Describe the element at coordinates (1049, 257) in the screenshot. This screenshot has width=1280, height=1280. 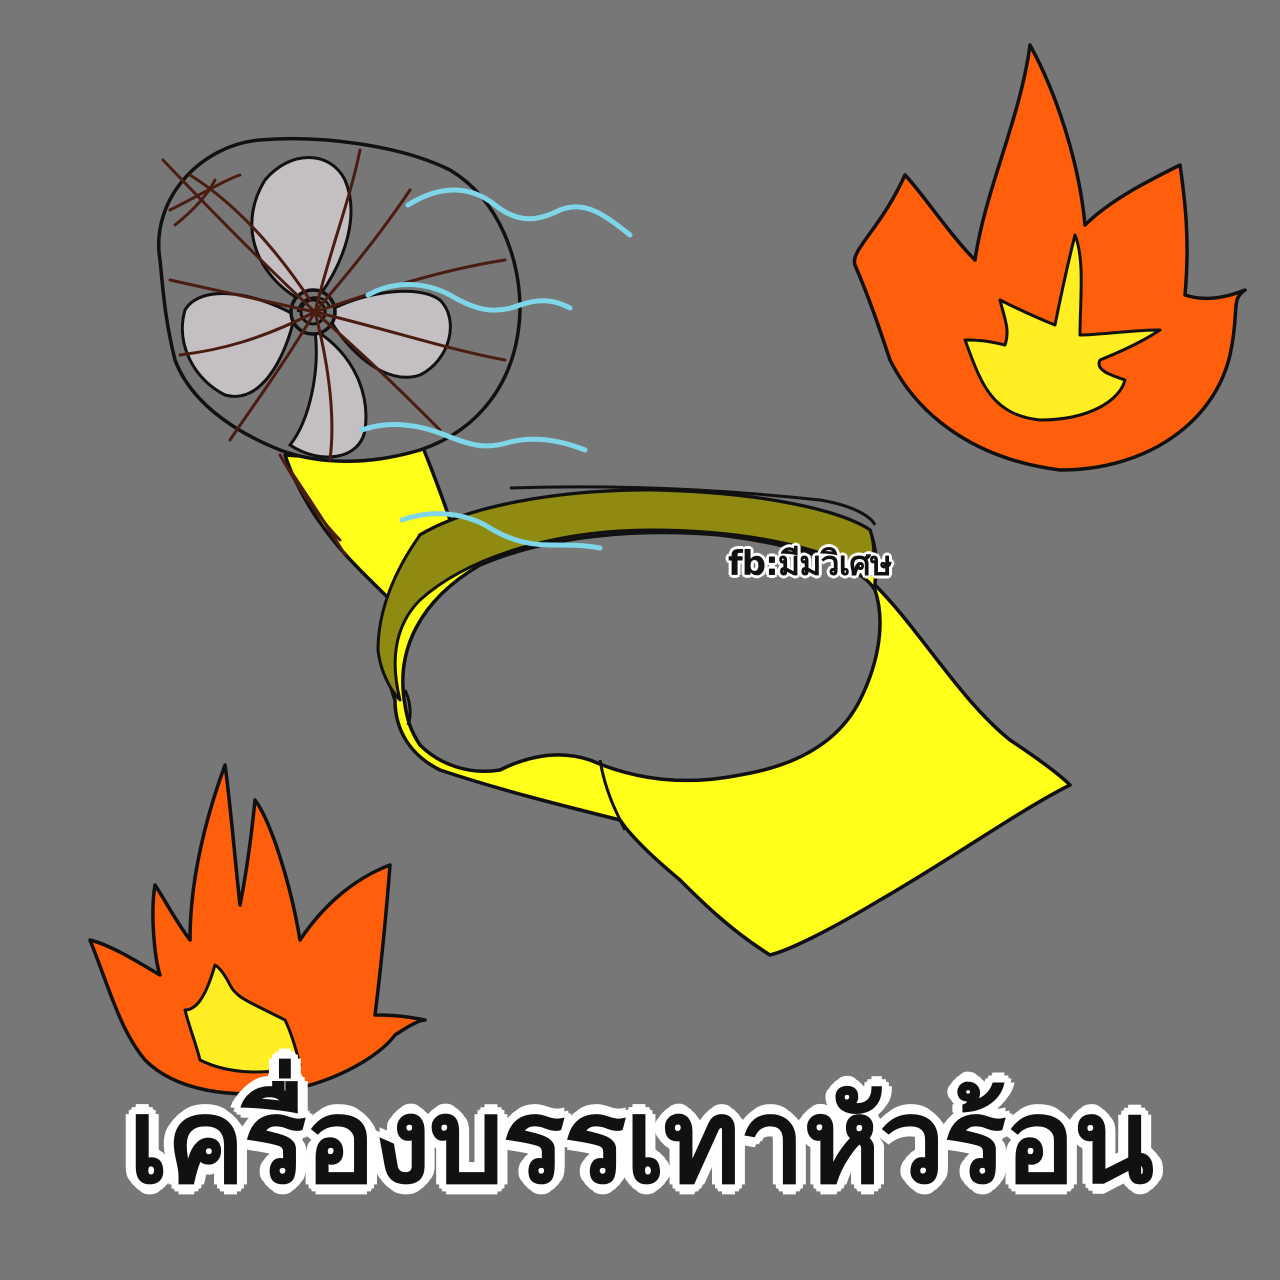
I see `flame-icon` at that location.